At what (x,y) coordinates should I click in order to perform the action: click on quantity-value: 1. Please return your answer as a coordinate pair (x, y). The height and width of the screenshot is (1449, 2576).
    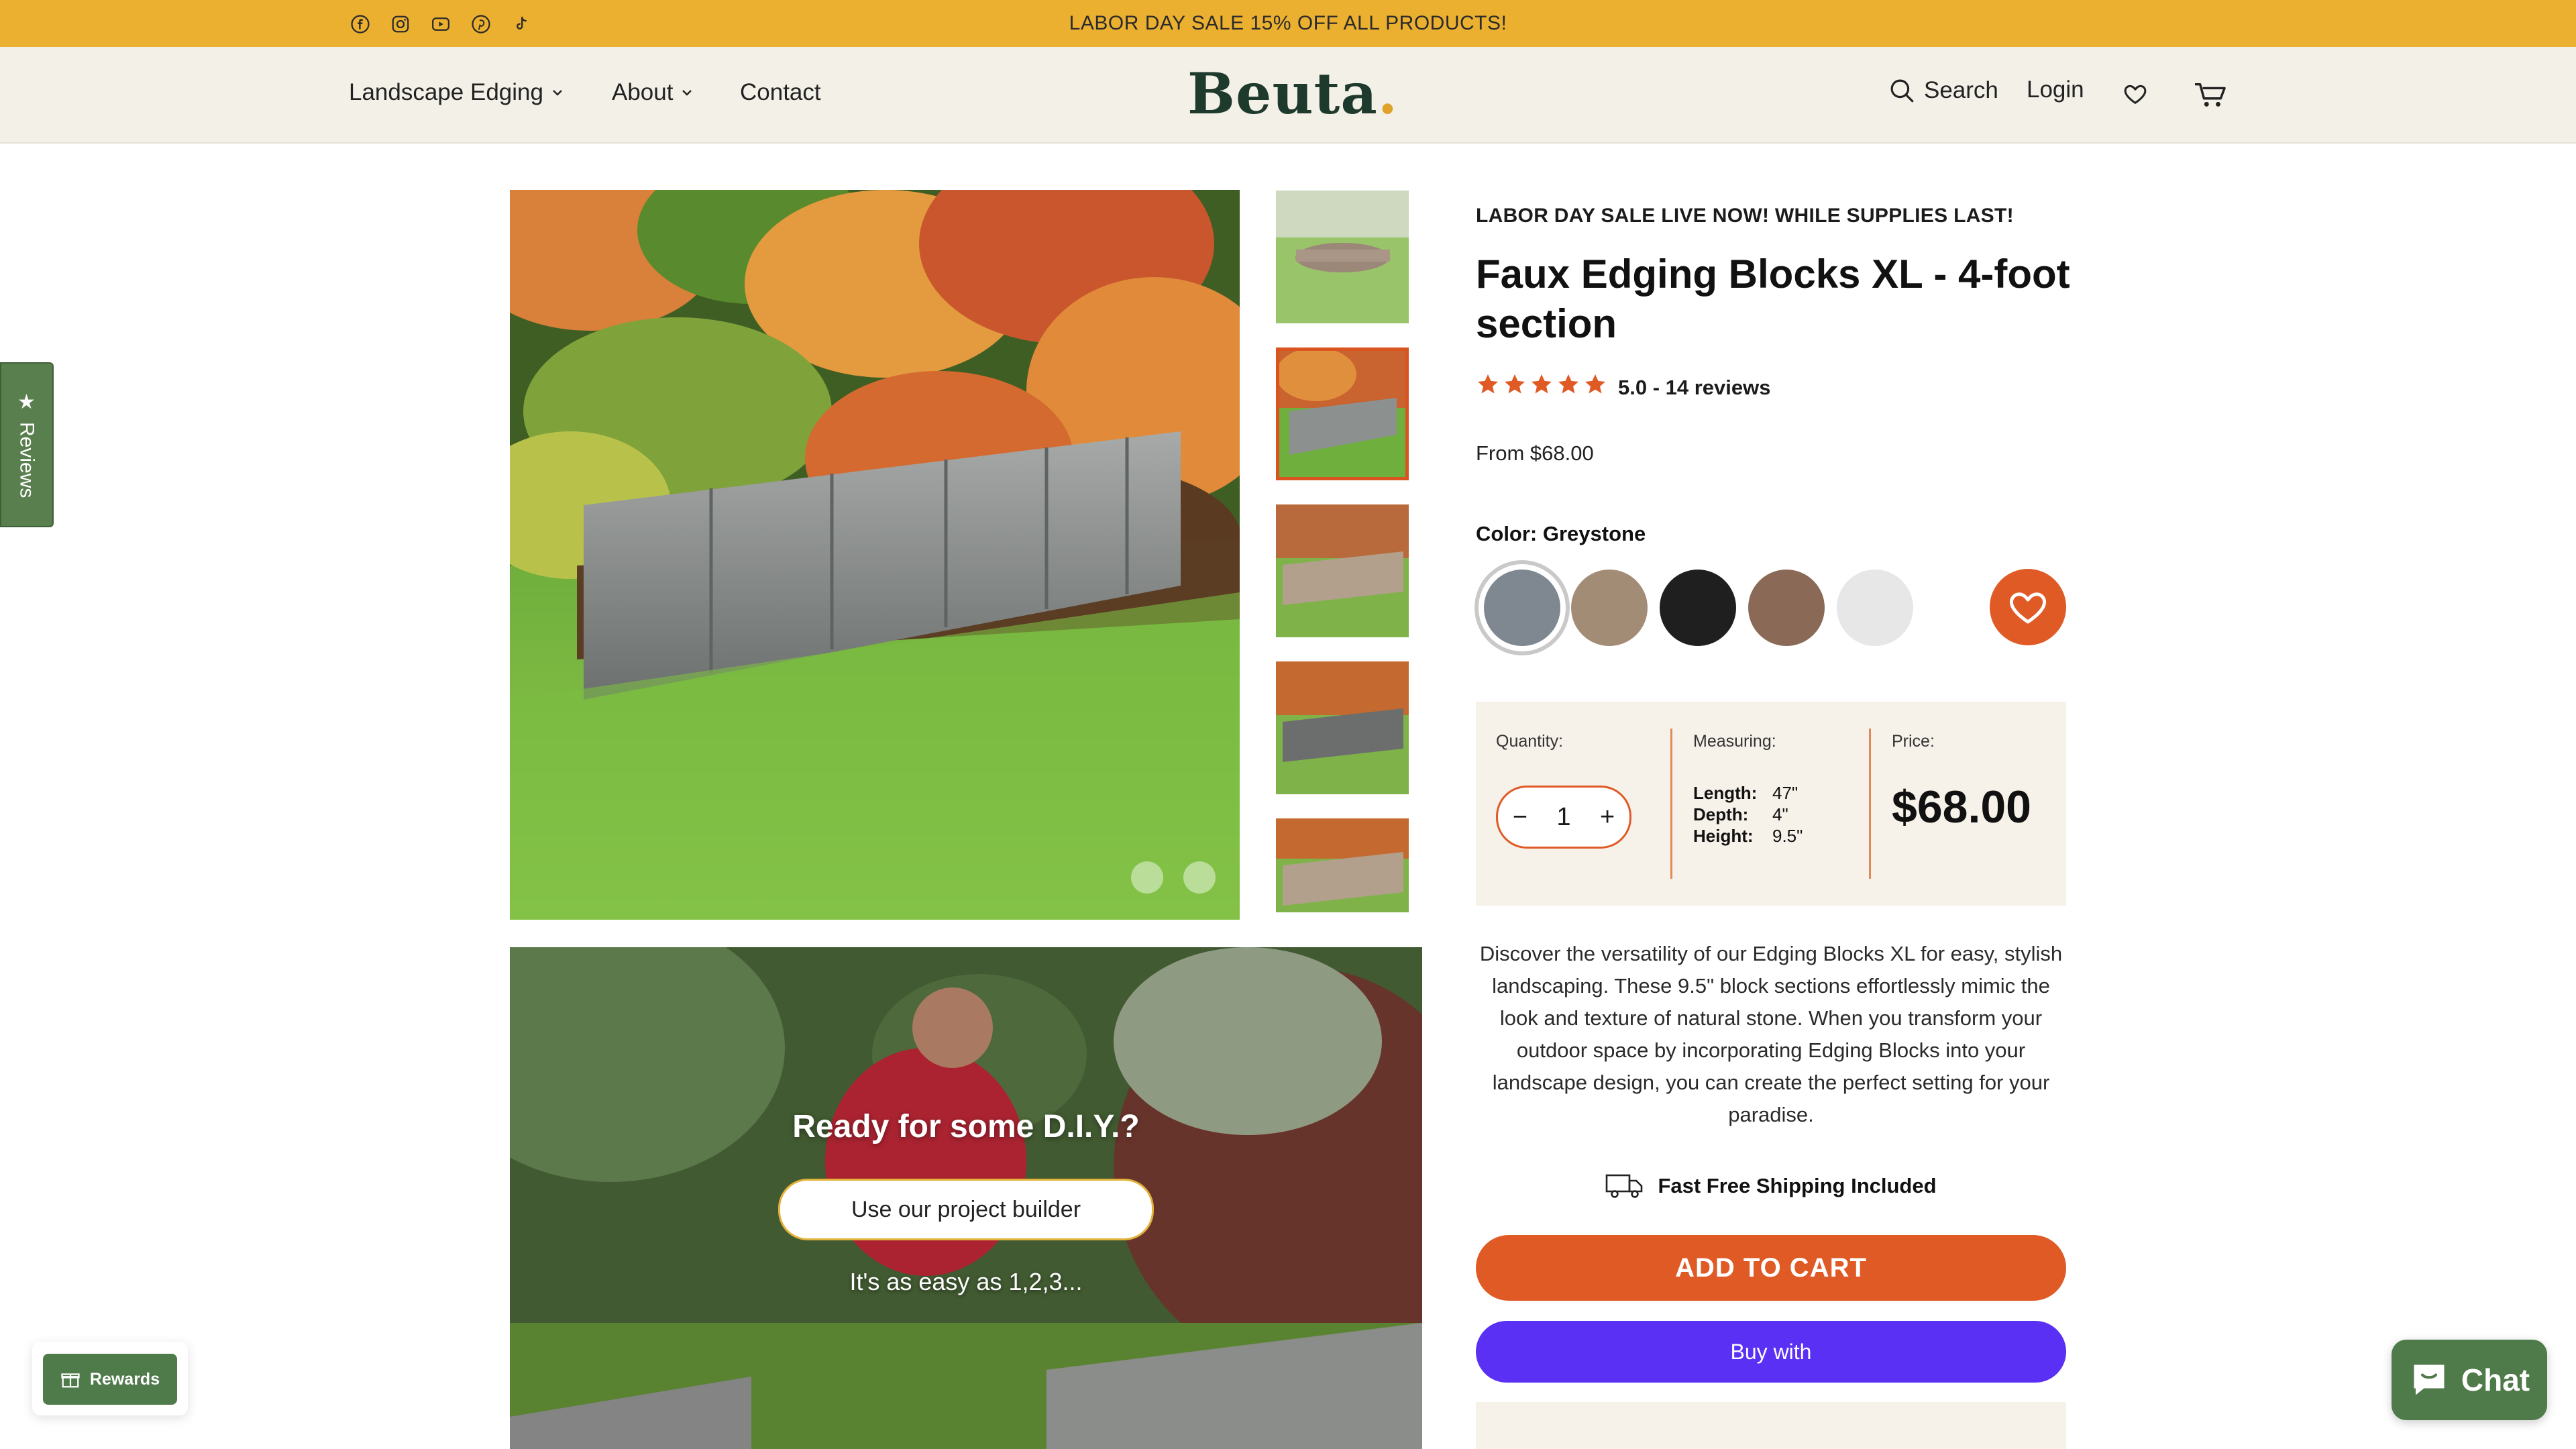
    Looking at the image, I should click on (1563, 817).